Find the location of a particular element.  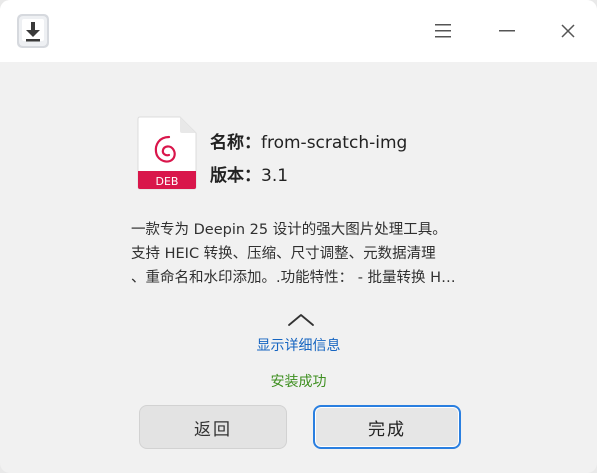

minimize-button is located at coordinates (507, 31).